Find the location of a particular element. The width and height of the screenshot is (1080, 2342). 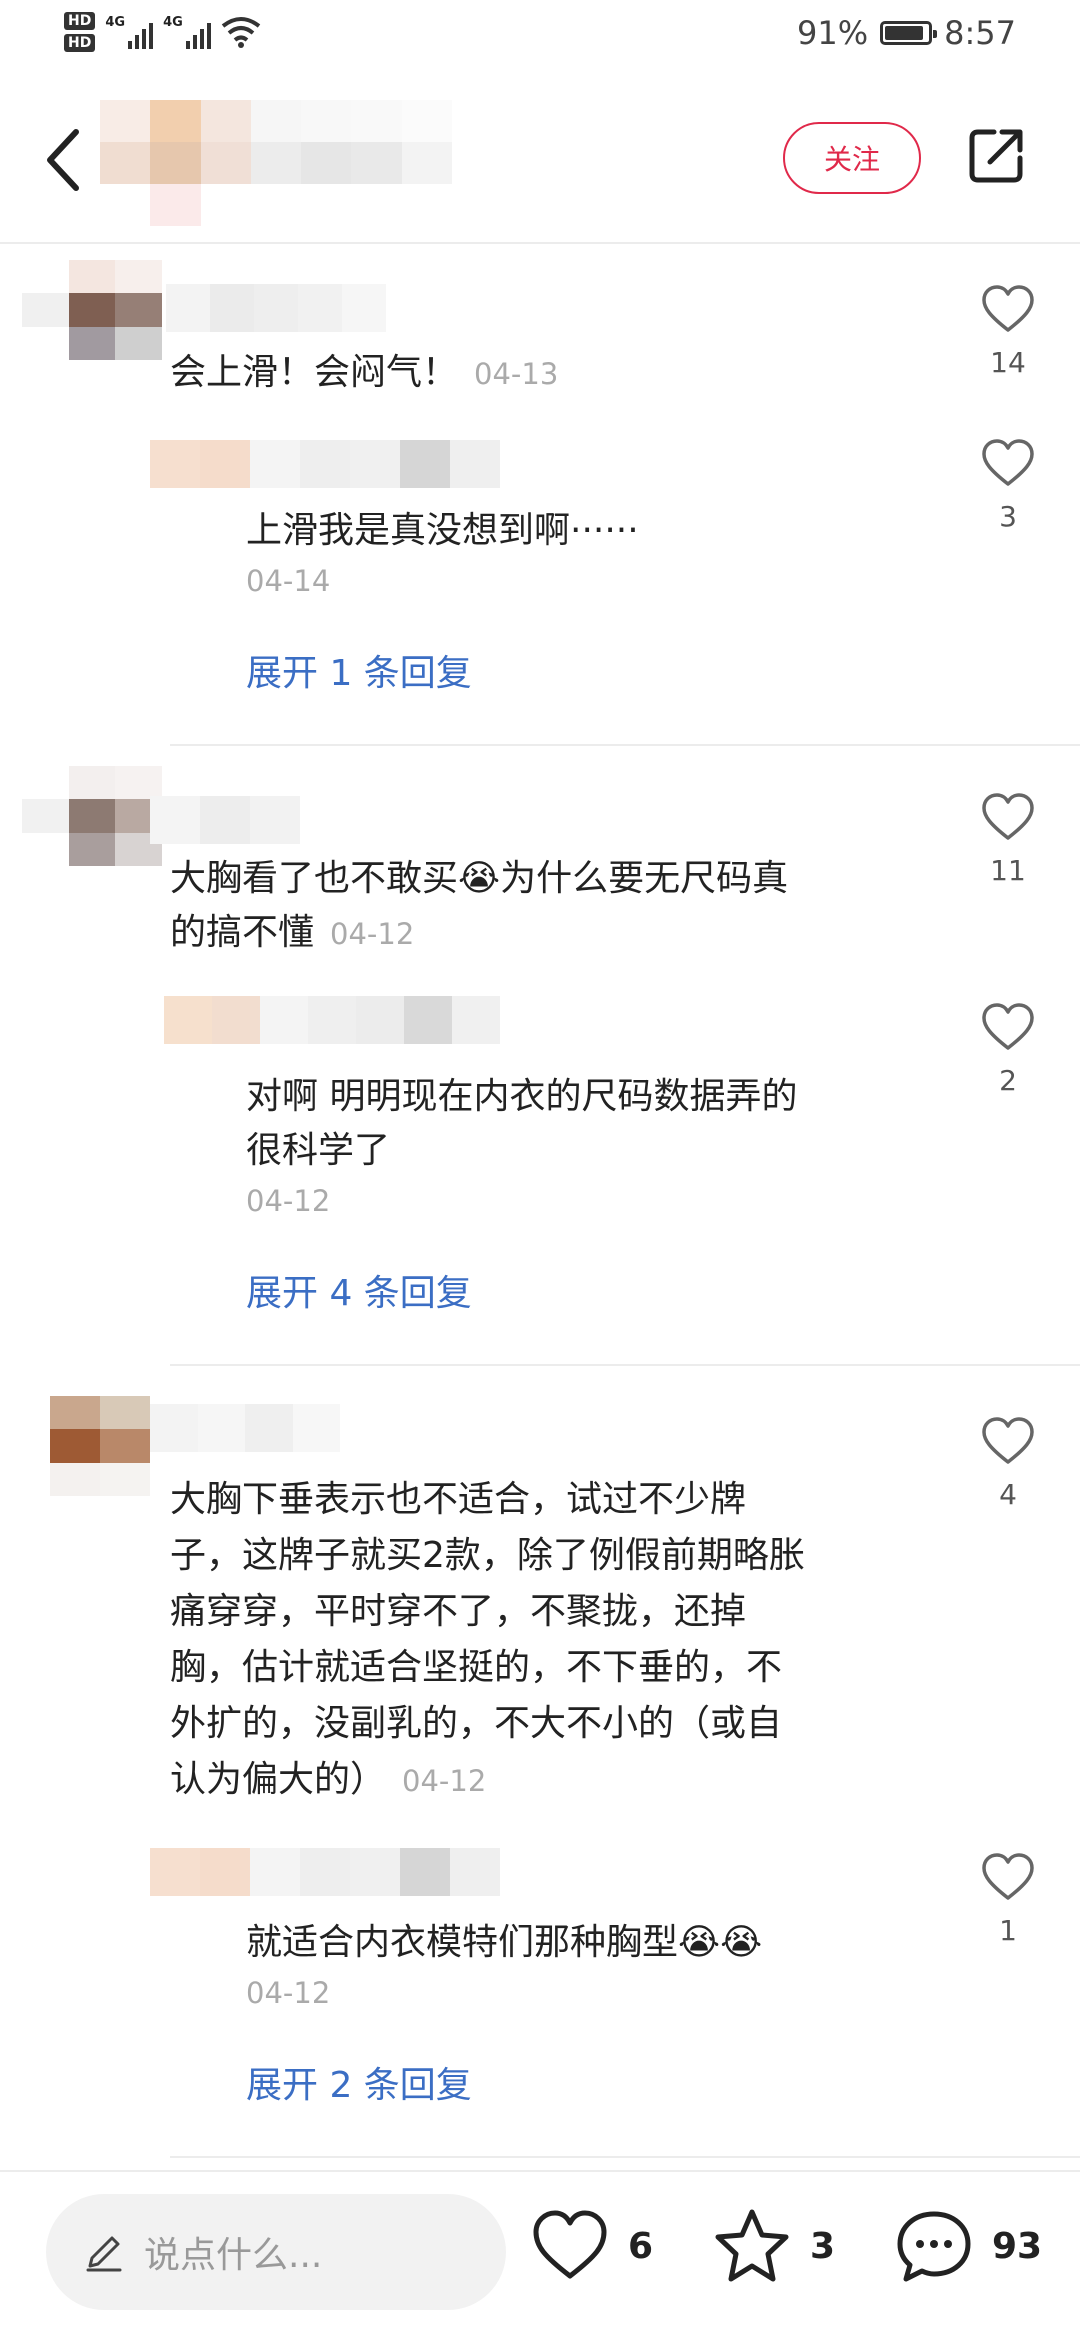

like-post-button: 6 is located at coordinates (591, 2246).